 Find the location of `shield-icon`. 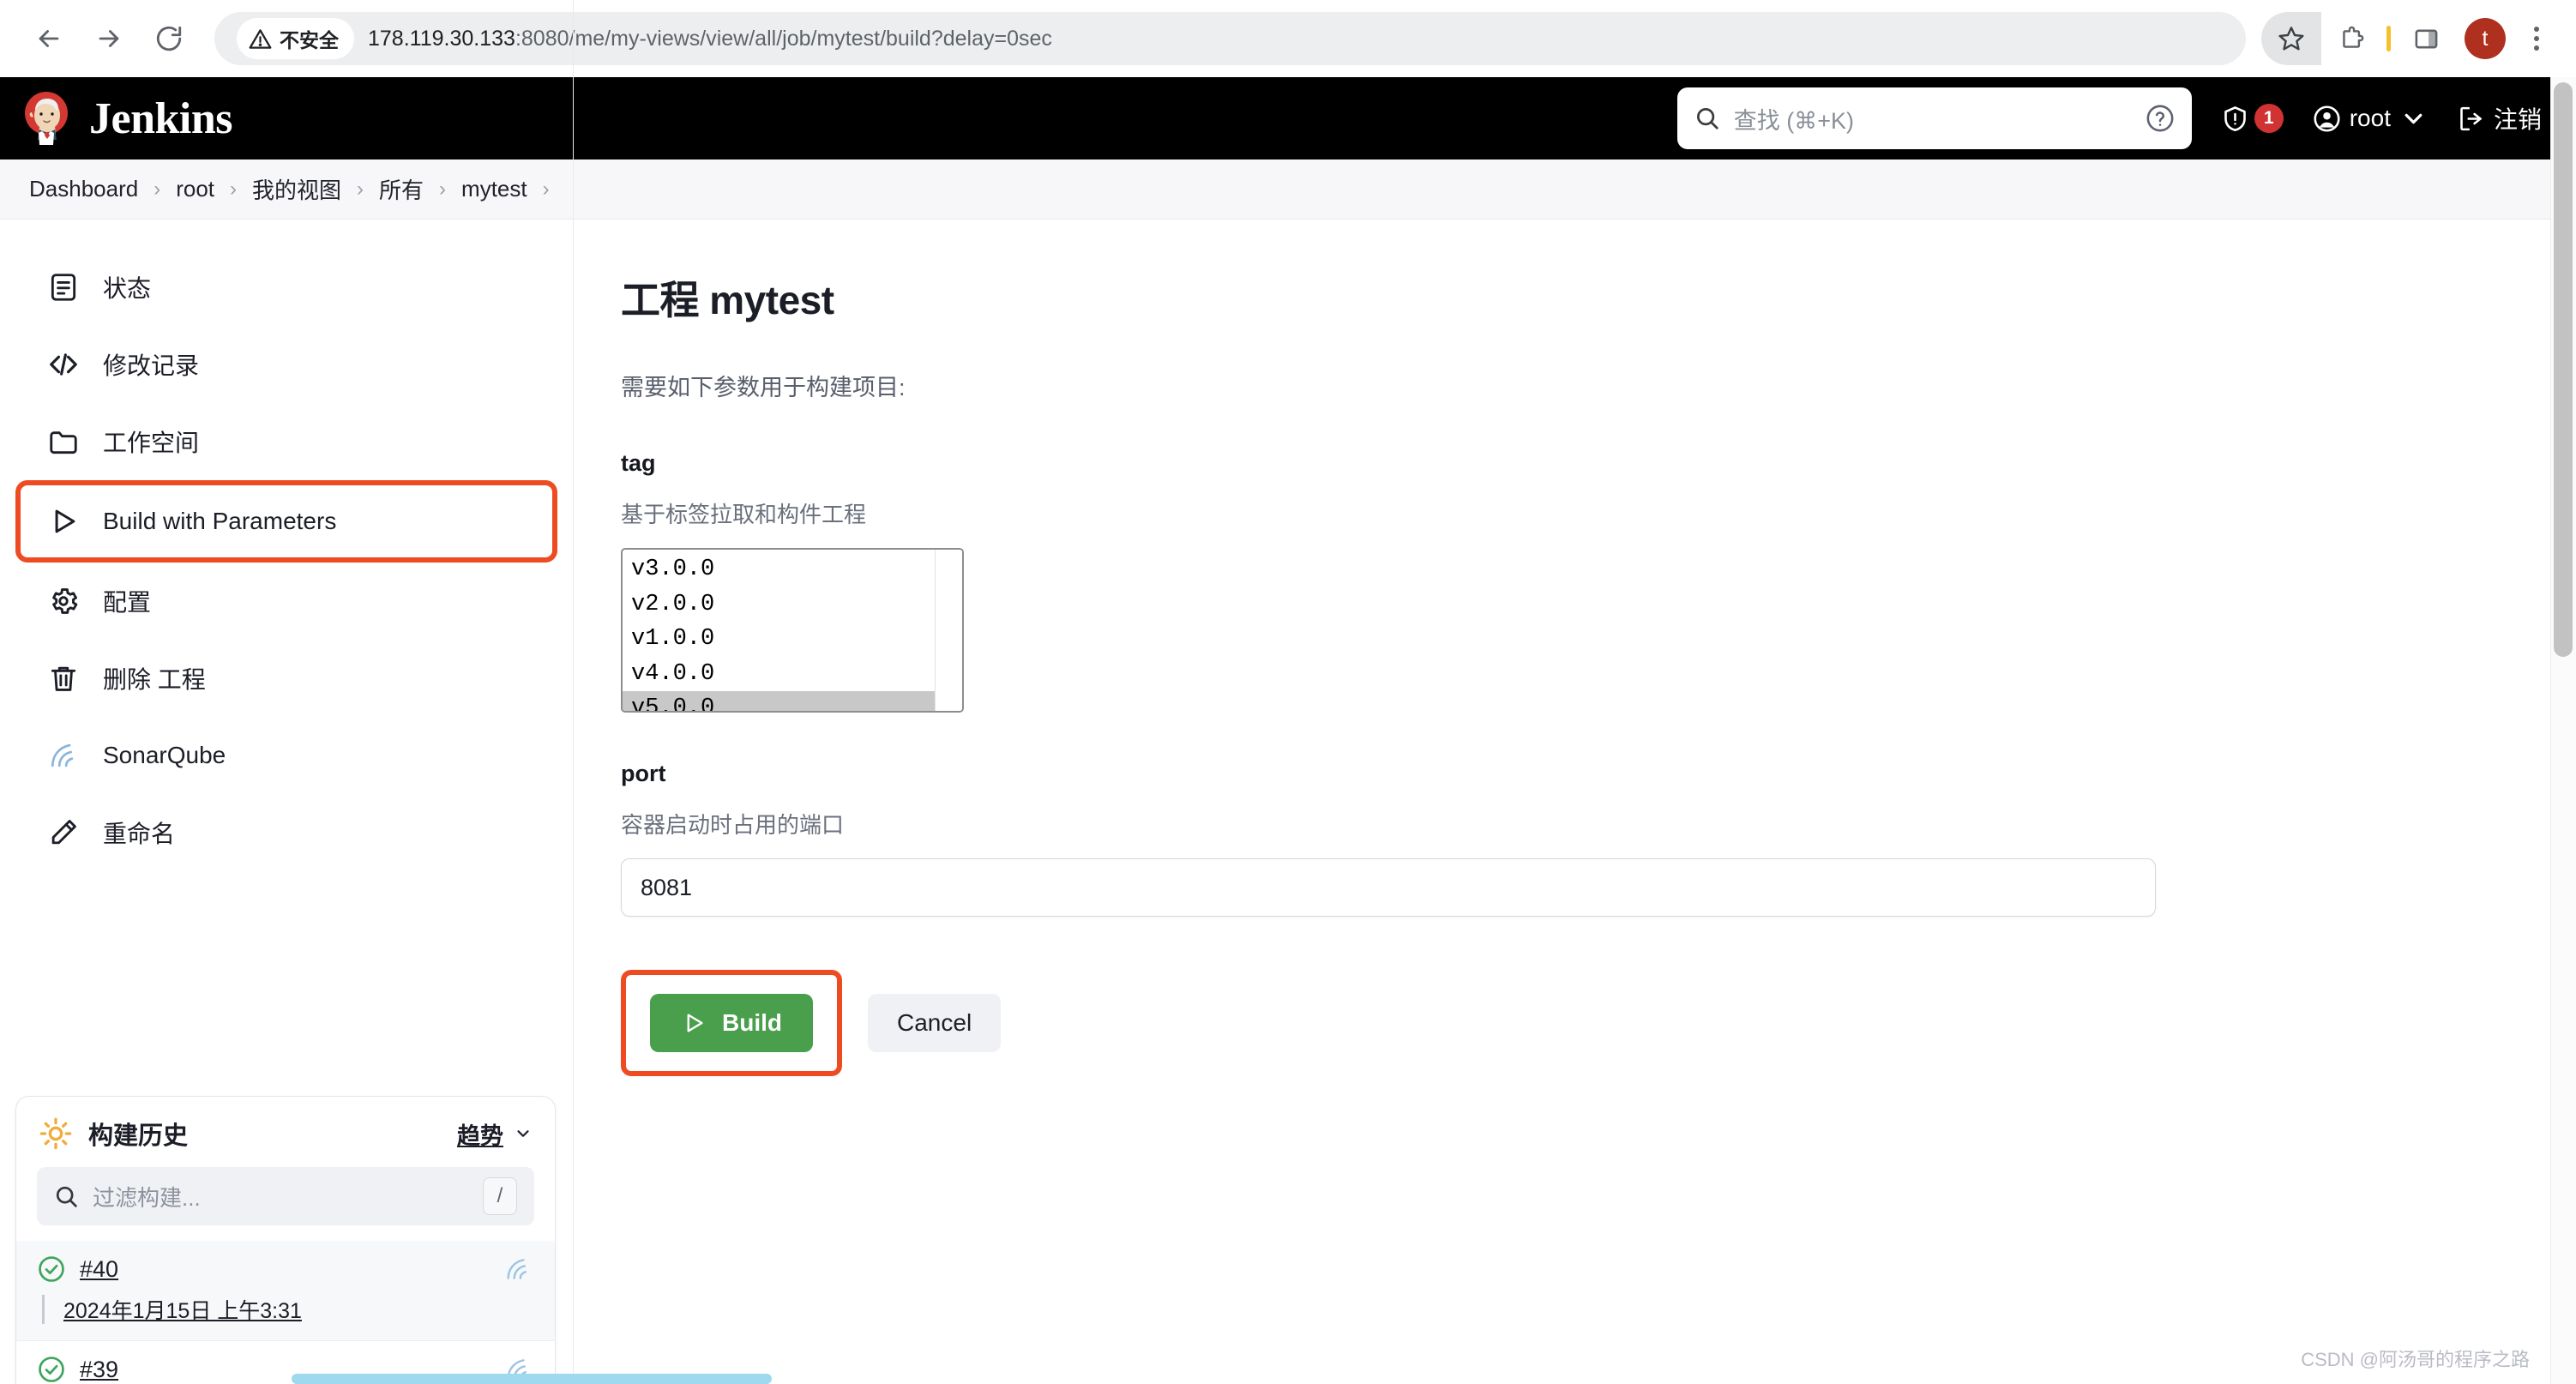

shield-icon is located at coordinates (2235, 118).